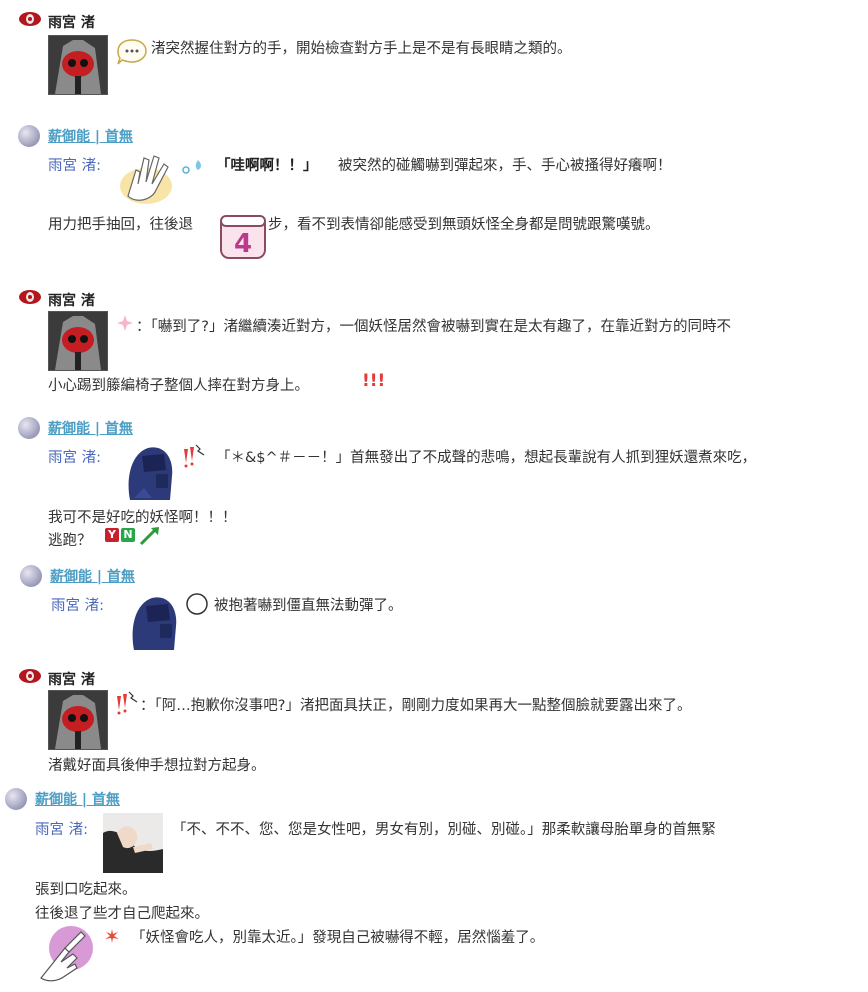 The image size is (868, 992). What do you see at coordinates (122, 914) in the screenshot?
I see `post-text: 往後退了些才自己爬起來。` at bounding box center [122, 914].